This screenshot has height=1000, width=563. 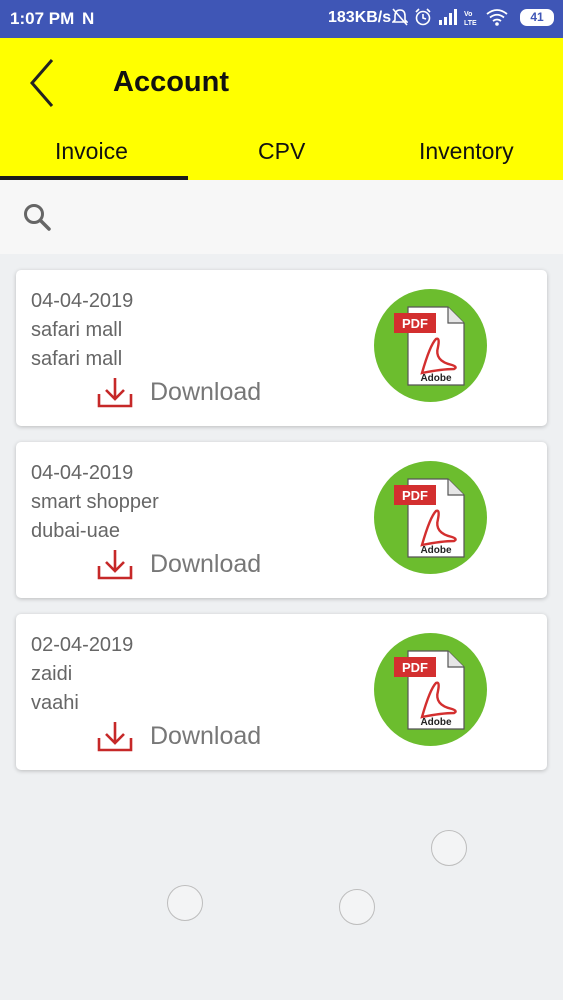 What do you see at coordinates (55, 703) in the screenshot?
I see `invoice-location: vaahi` at bounding box center [55, 703].